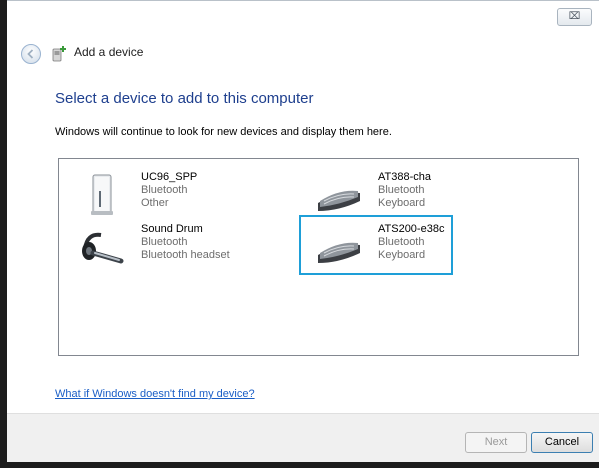  Describe the element at coordinates (155, 203) in the screenshot. I see `device-category: Other` at that location.